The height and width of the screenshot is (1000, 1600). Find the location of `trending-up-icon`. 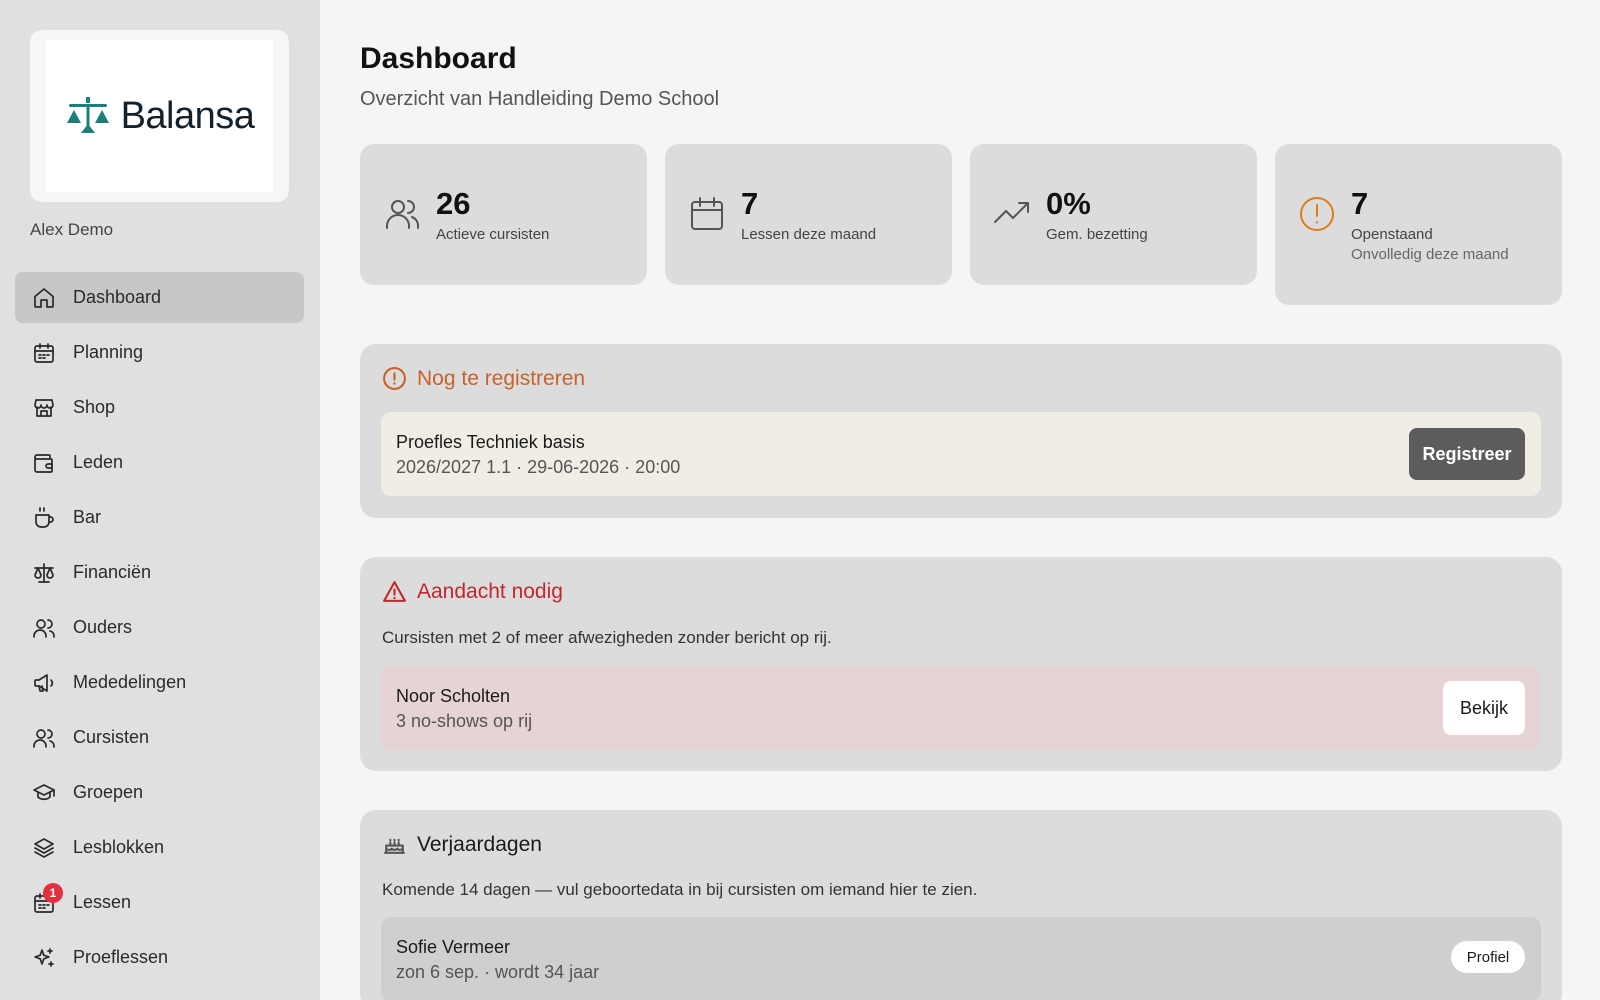

trending-up-icon is located at coordinates (1012, 214).